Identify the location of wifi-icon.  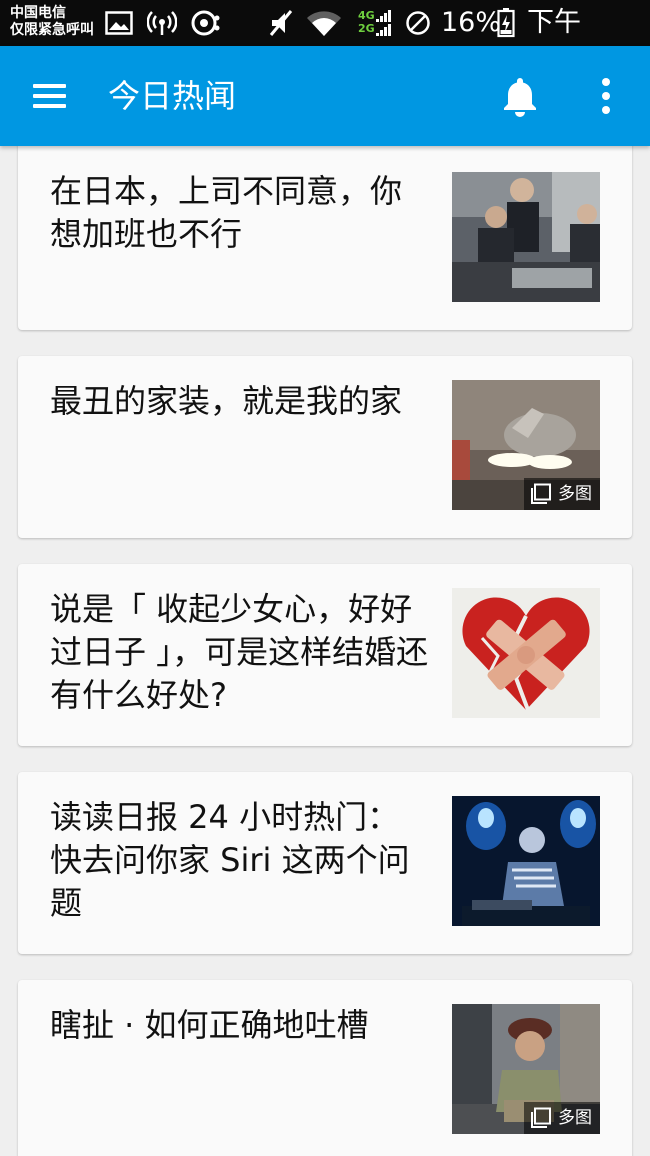
(324, 23).